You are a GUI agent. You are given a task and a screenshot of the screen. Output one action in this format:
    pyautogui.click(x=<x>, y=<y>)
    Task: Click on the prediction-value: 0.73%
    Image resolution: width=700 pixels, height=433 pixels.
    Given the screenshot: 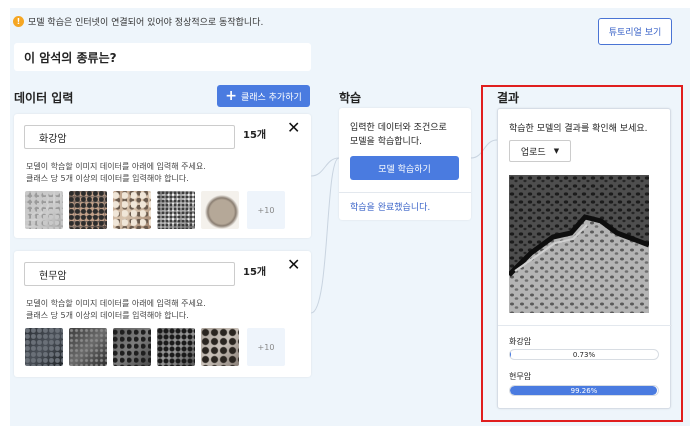 What is the action you would take?
    pyautogui.click(x=584, y=354)
    